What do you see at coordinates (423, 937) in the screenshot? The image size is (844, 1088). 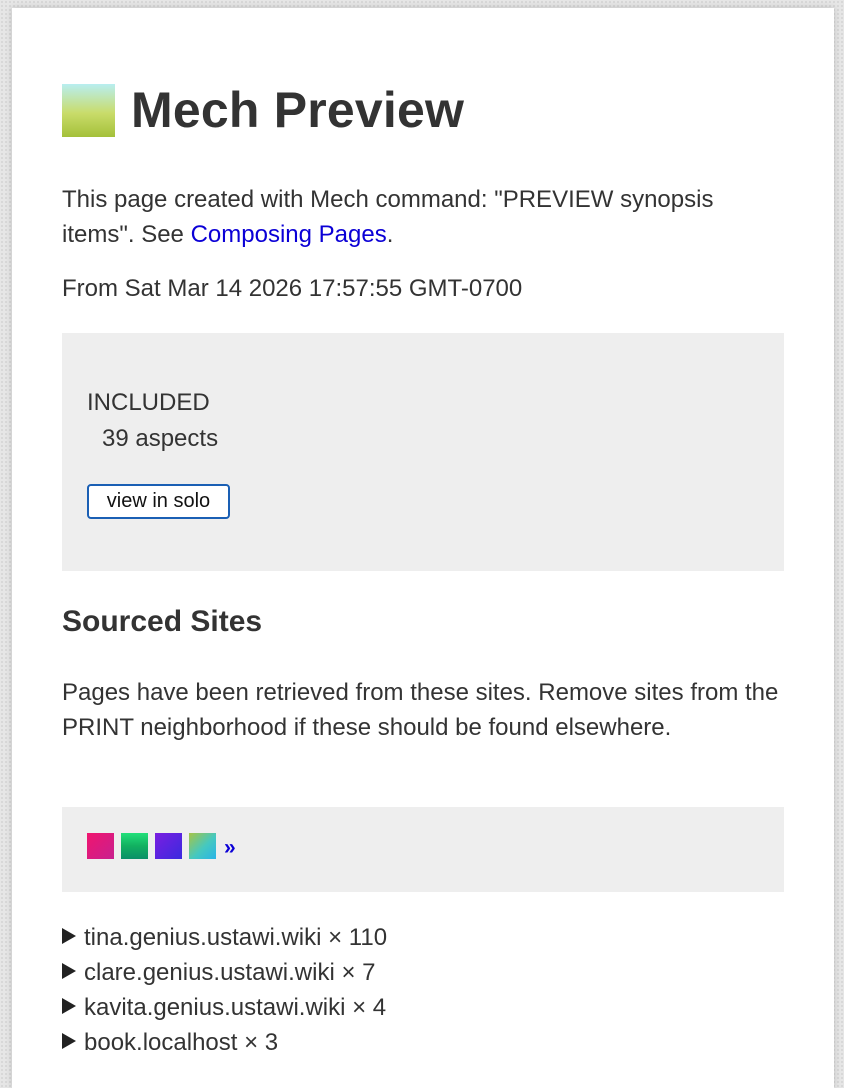 I see `site-list-item: tina.genius.ustawi.wiki × 110` at bounding box center [423, 937].